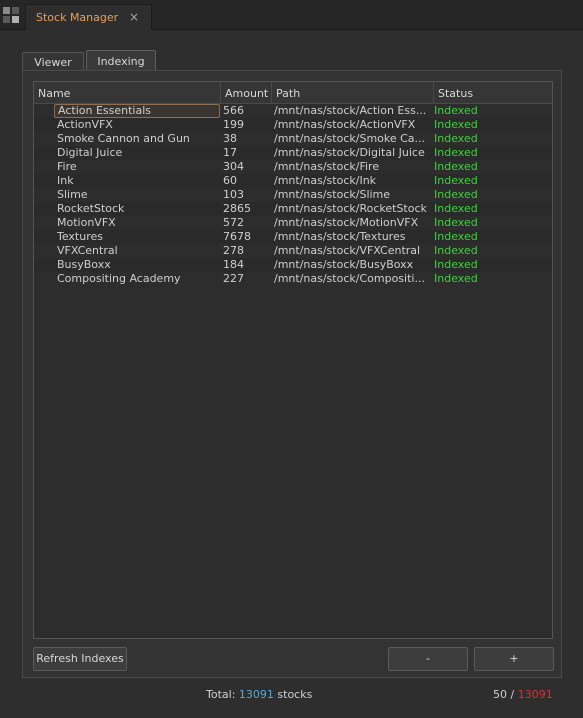 The width and height of the screenshot is (583, 718). What do you see at coordinates (233, 124) in the screenshot?
I see `cell-amount: 199` at bounding box center [233, 124].